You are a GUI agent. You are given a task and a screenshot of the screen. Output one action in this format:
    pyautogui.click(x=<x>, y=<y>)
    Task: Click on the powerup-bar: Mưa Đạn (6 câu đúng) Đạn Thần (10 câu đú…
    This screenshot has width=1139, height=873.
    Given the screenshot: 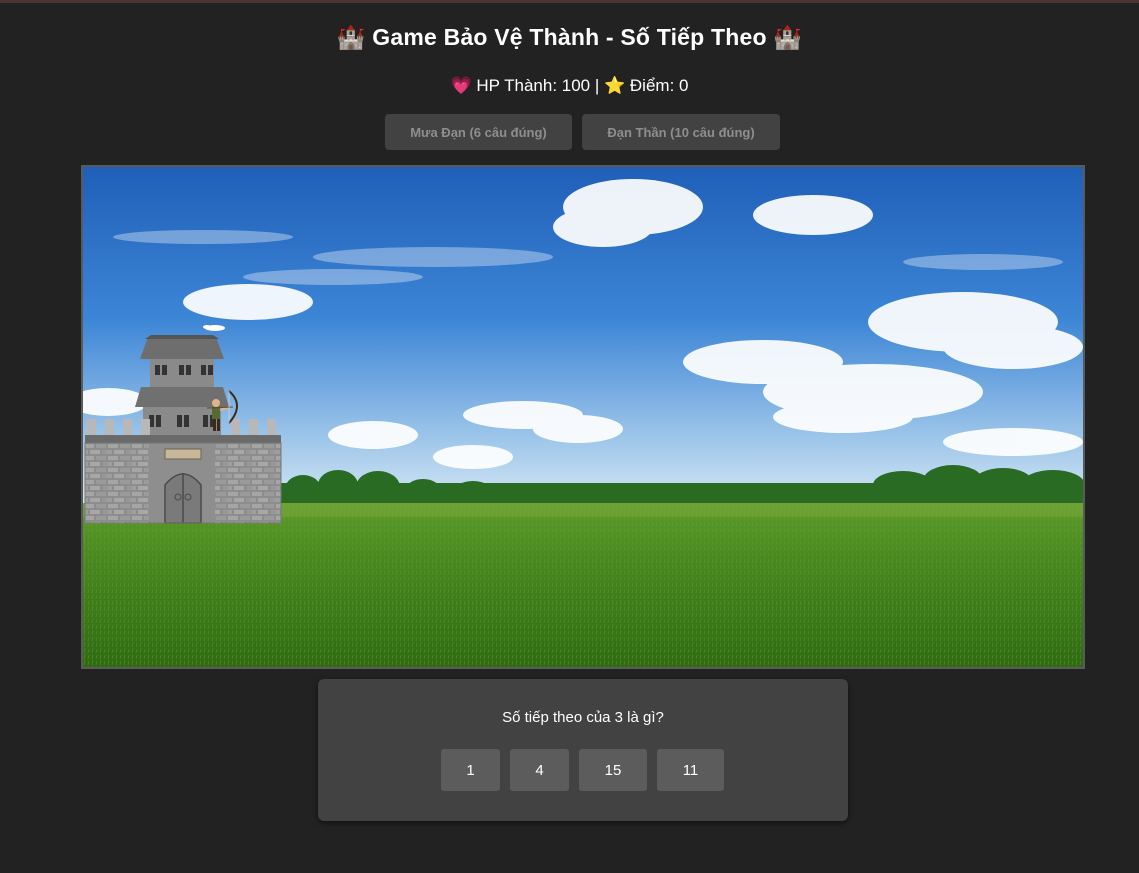 What is the action you would take?
    pyautogui.click(x=582, y=132)
    